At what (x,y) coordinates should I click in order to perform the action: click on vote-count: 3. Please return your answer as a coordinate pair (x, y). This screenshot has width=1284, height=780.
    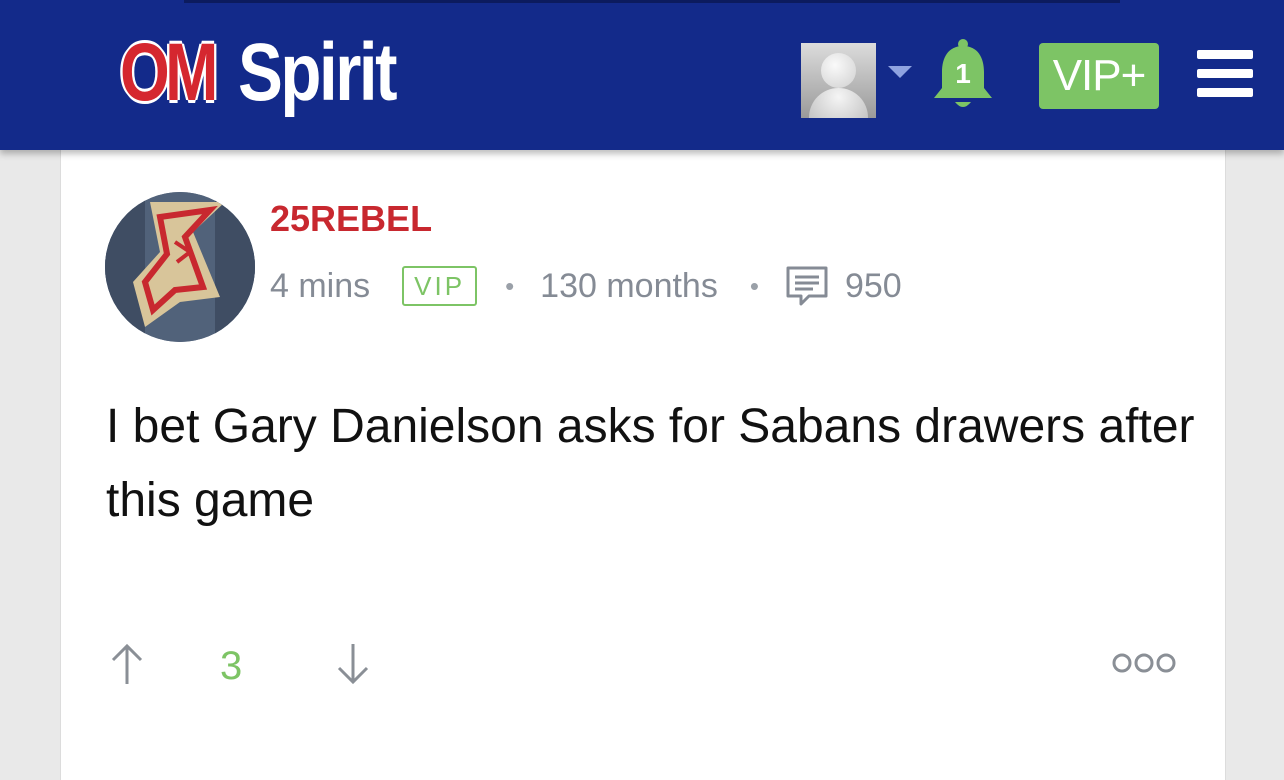
    Looking at the image, I should click on (231, 666).